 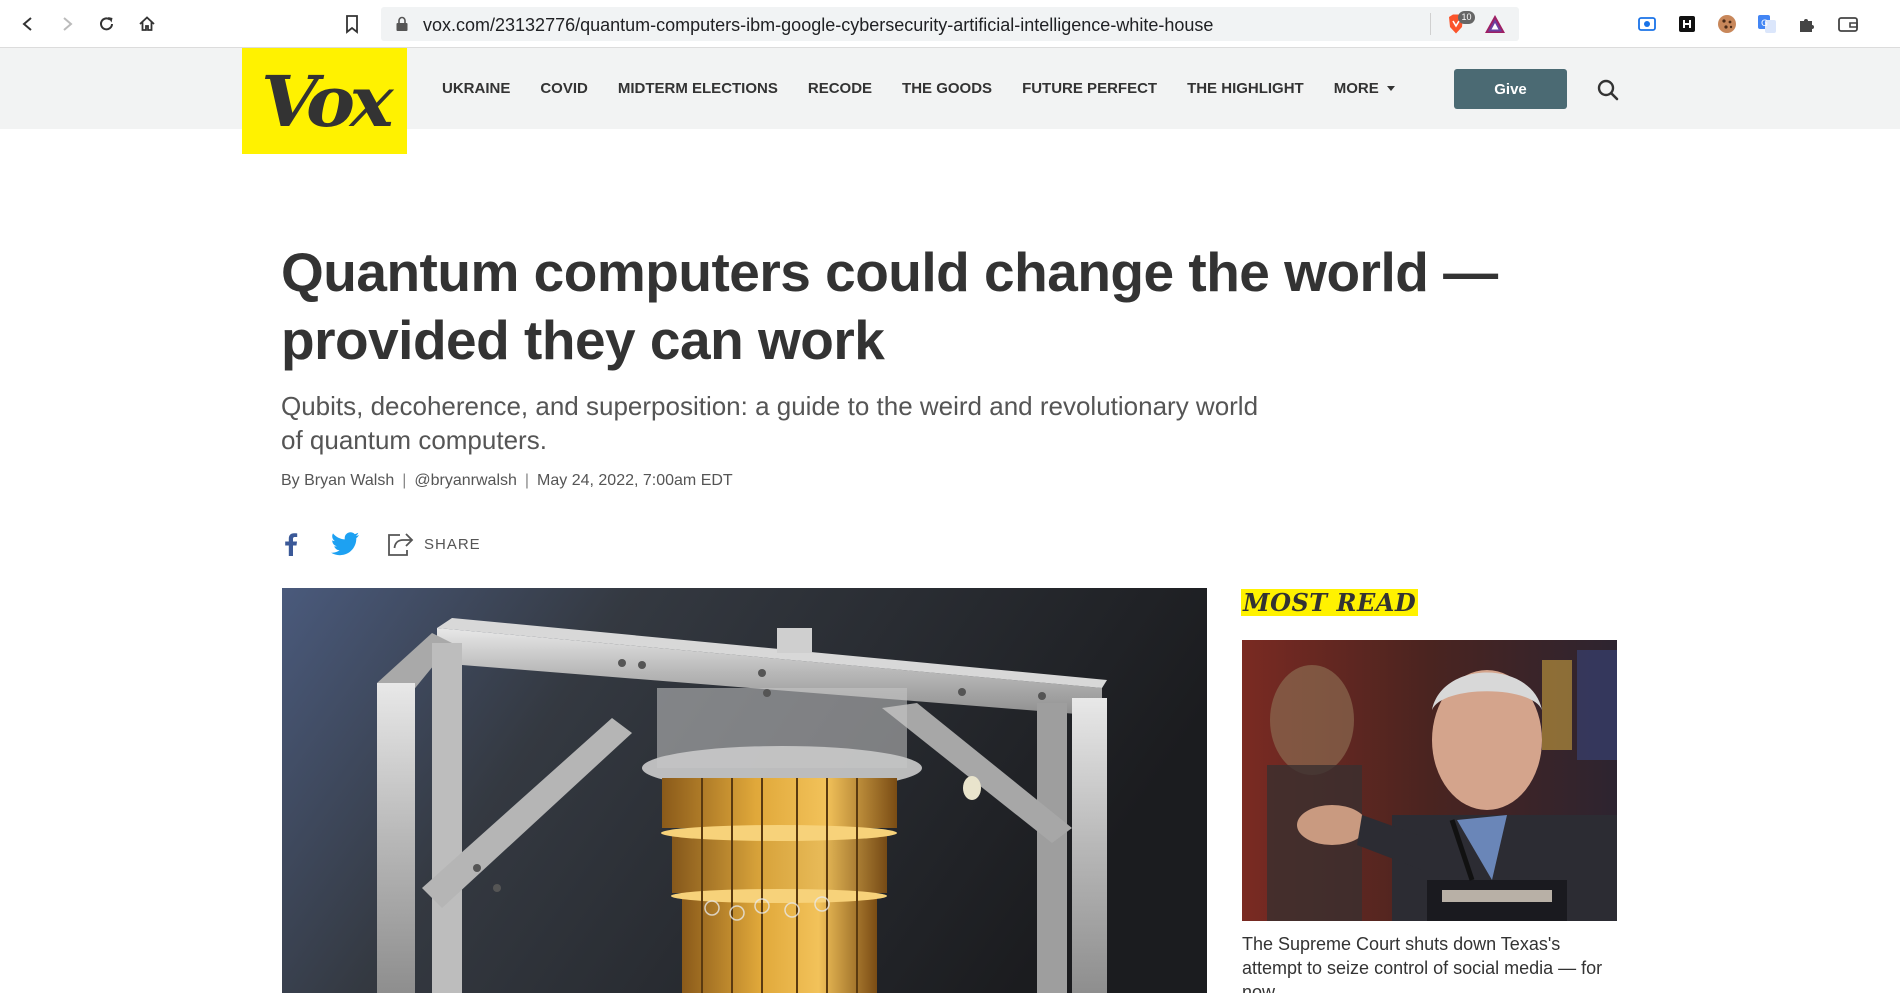 I want to click on nav-item-the-goods: THE GOODS, so click(x=947, y=88).